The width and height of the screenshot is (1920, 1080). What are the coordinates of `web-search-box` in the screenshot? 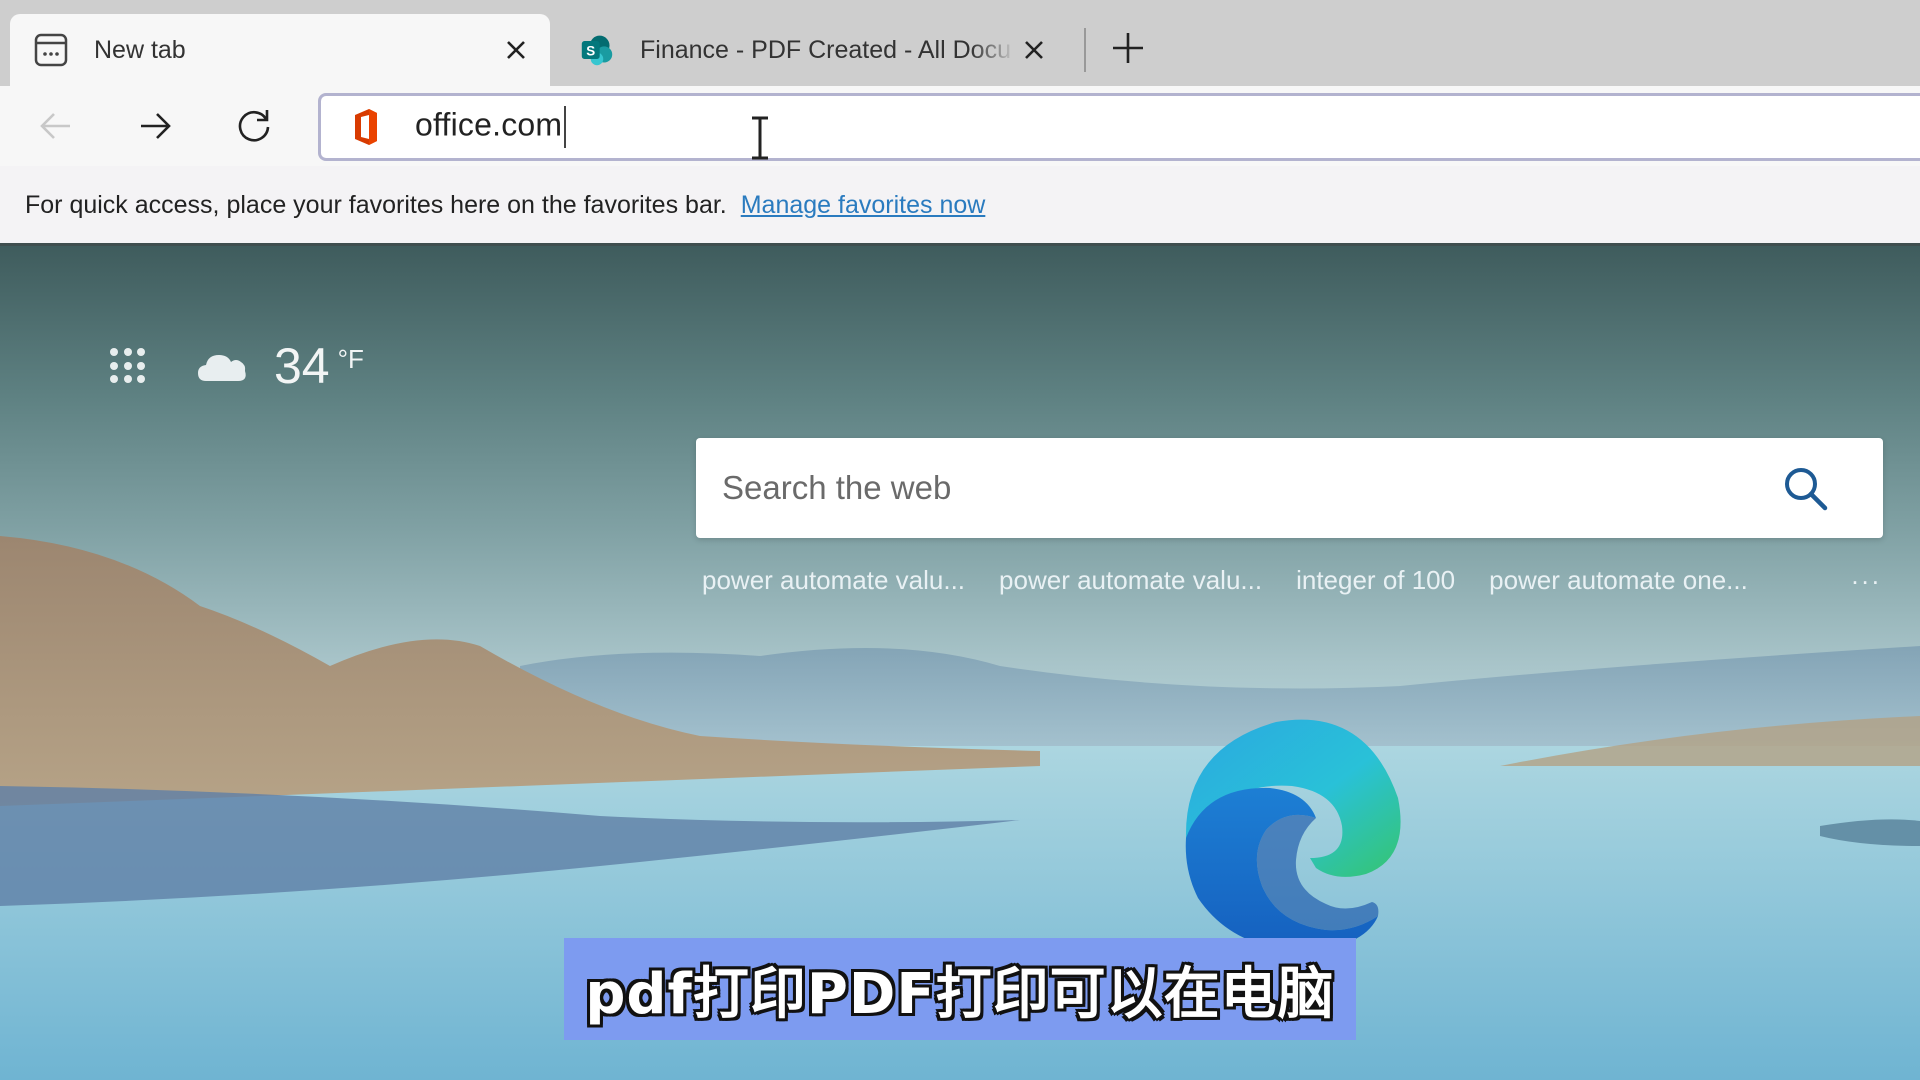 It's located at (1289, 488).